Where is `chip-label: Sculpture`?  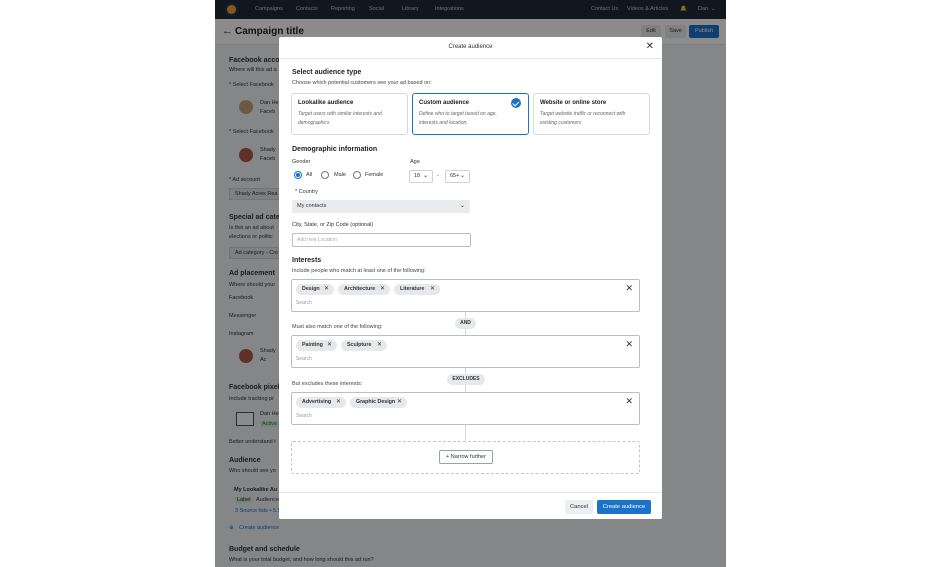 chip-label: Sculpture is located at coordinates (359, 345).